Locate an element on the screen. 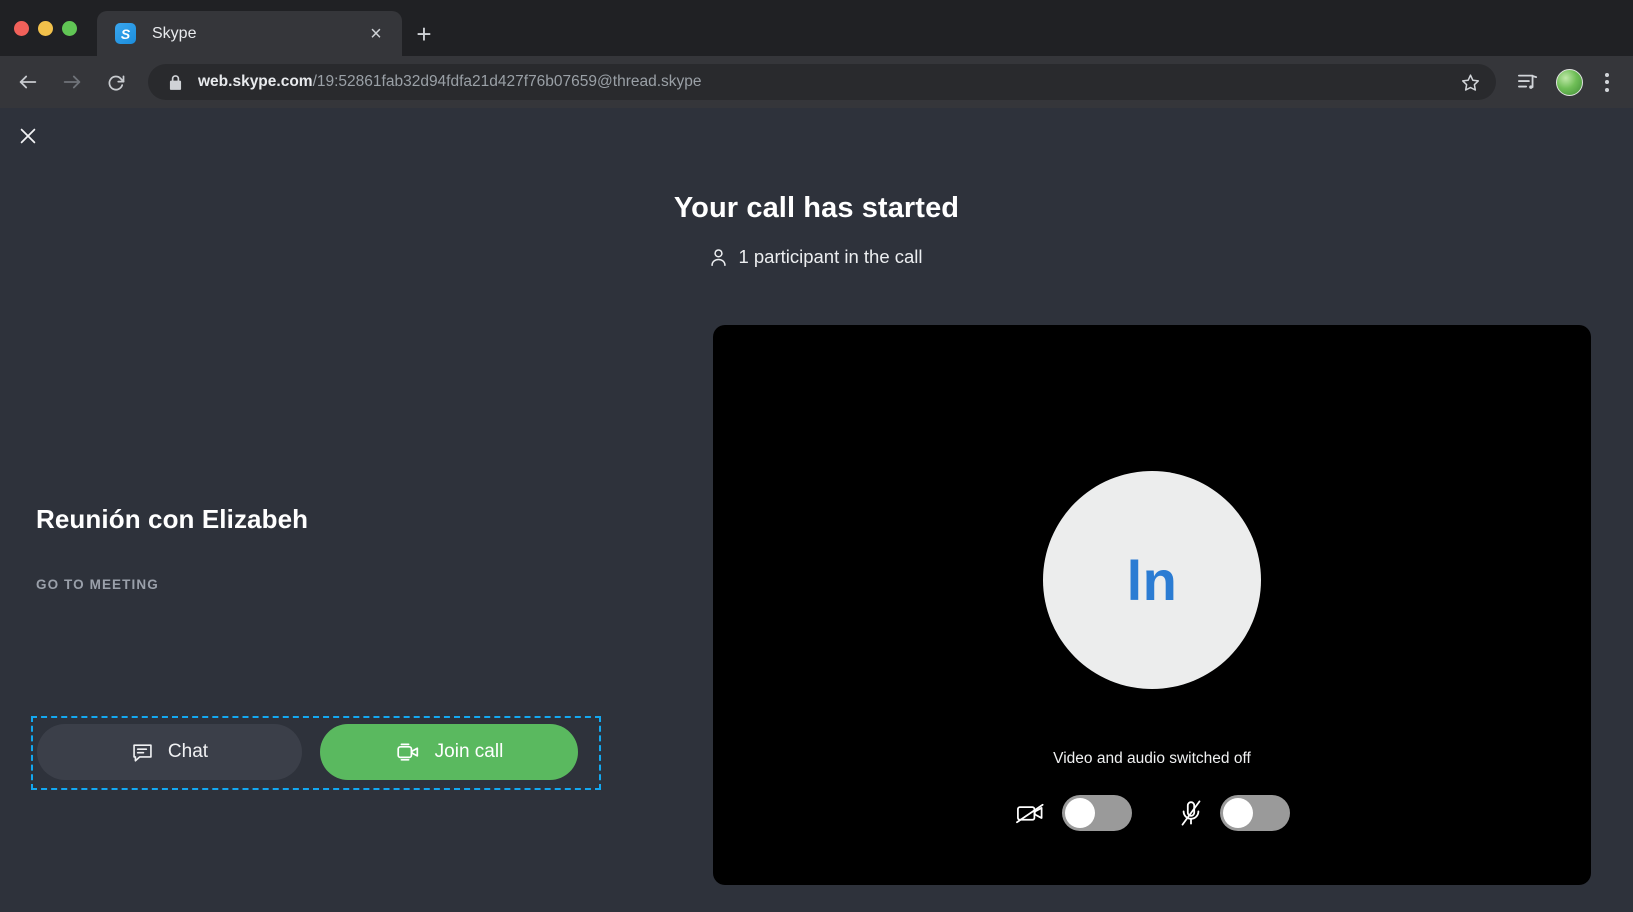 The height and width of the screenshot is (912, 1633). meeting-actions: Chat Join call is located at coordinates (307, 752).